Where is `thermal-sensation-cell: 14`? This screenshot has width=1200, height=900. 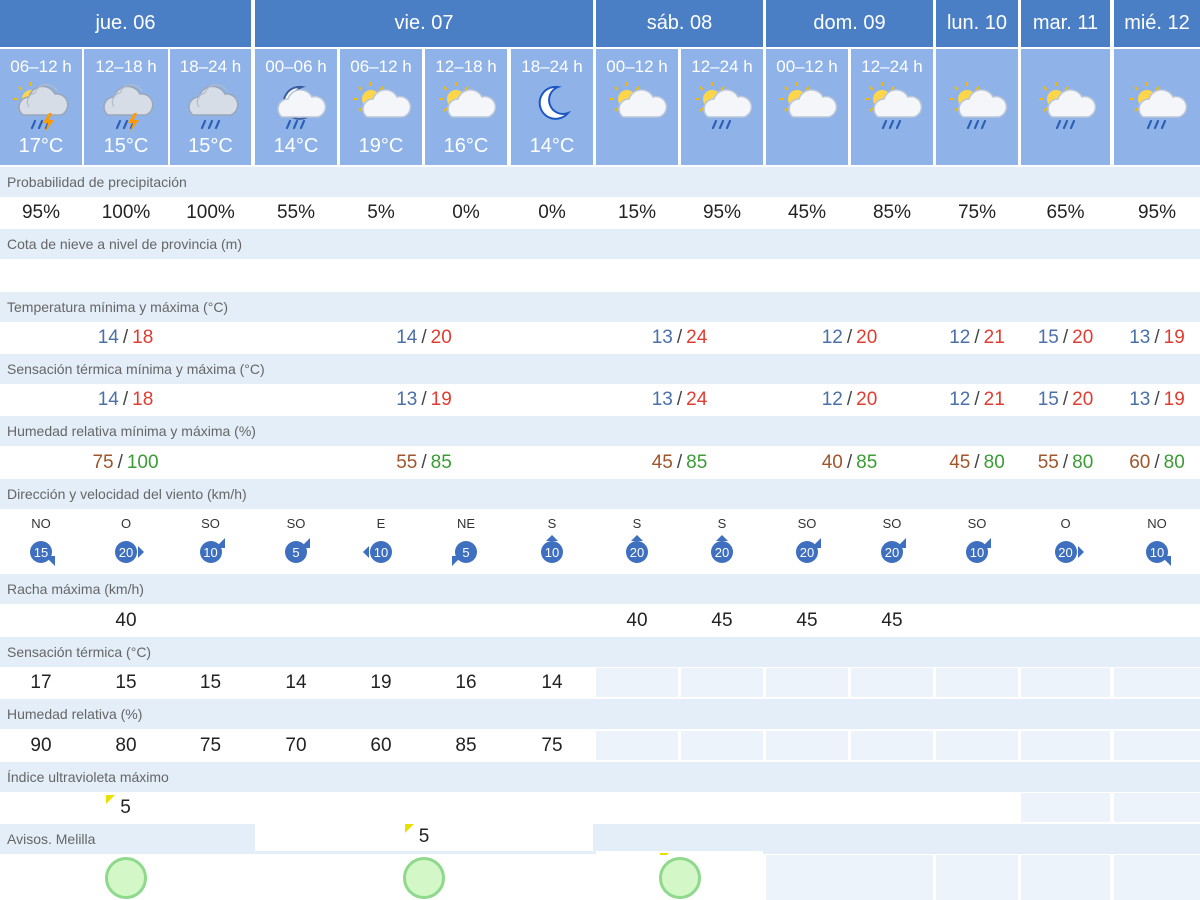 thermal-sensation-cell: 14 is located at coordinates (296, 682).